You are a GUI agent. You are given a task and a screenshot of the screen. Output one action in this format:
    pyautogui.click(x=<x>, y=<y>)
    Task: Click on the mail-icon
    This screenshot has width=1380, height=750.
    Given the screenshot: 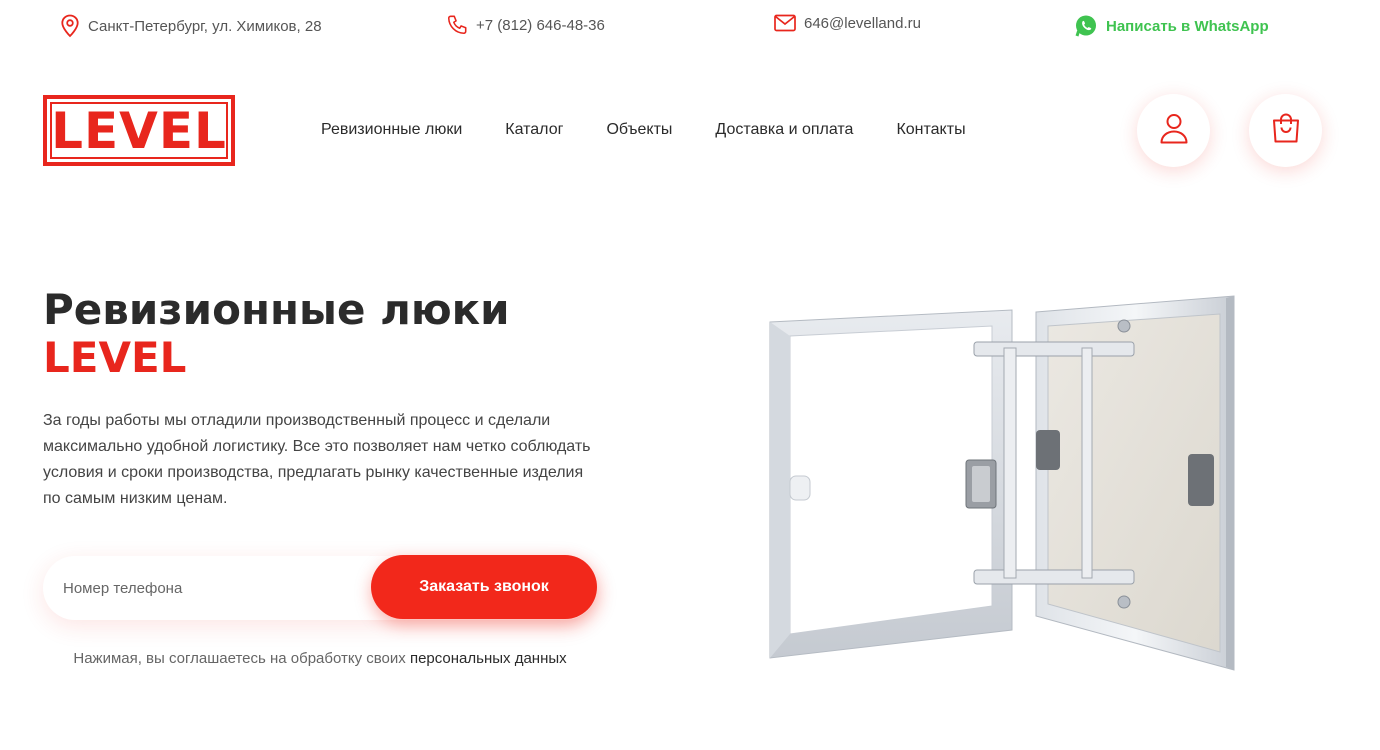 What is the action you would take?
    pyautogui.click(x=785, y=23)
    